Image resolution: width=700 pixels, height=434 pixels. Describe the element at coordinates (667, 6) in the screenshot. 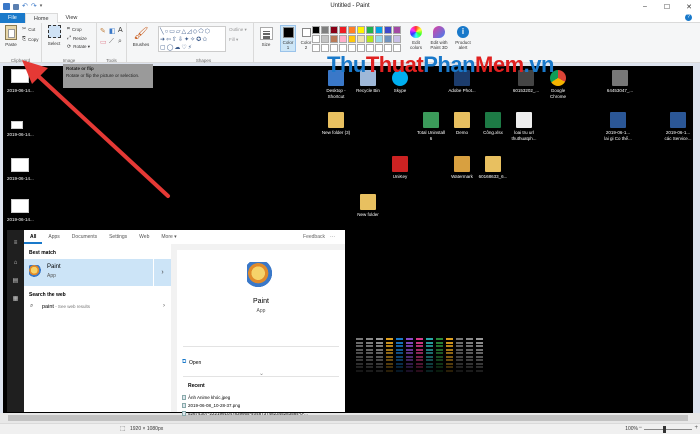

I see `maximize-button: ☐` at that location.